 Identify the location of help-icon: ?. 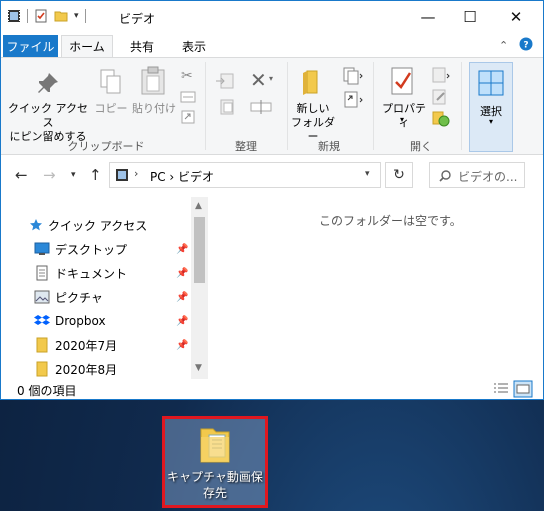
(526, 45).